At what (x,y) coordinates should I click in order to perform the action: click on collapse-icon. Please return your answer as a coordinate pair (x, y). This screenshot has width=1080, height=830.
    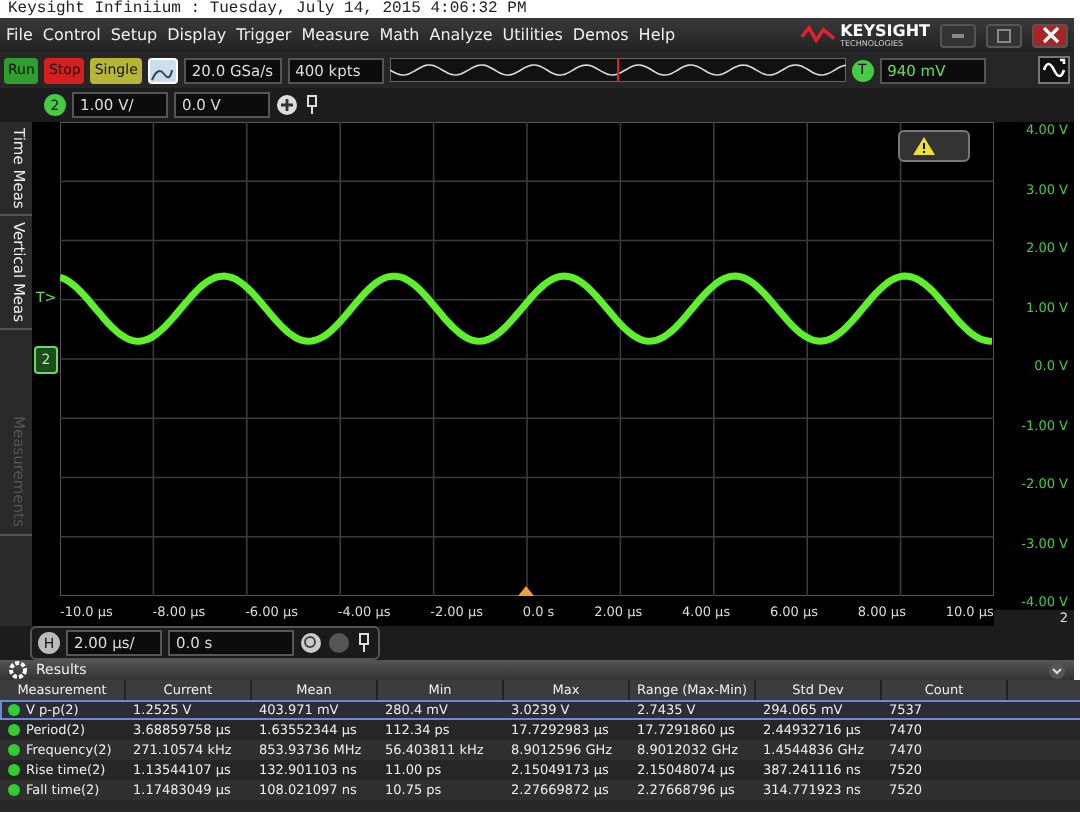
    Looking at the image, I should click on (1057, 670).